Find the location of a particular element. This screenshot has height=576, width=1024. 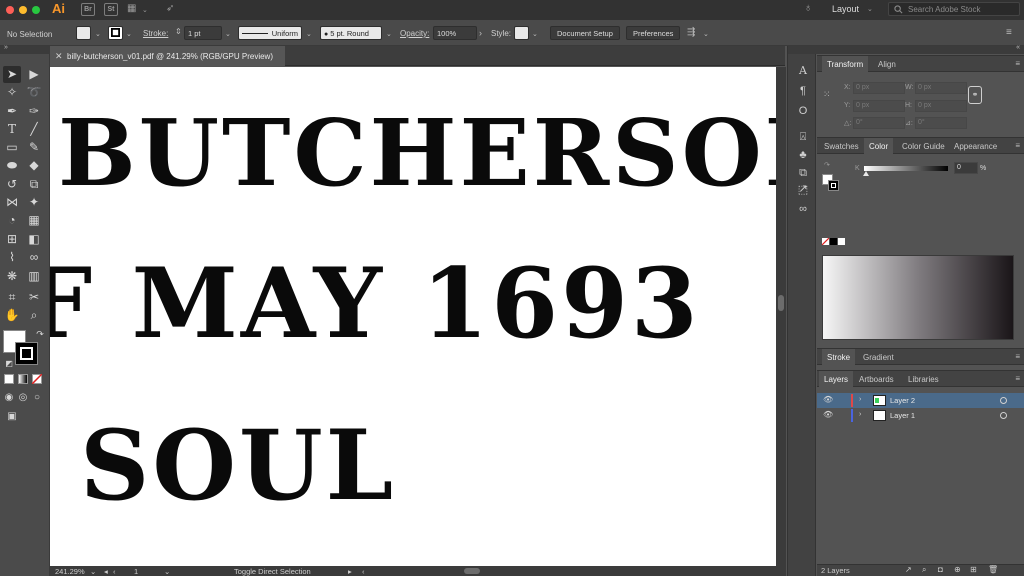

lightbulb-icon: ♁ is located at coordinates (808, 8).